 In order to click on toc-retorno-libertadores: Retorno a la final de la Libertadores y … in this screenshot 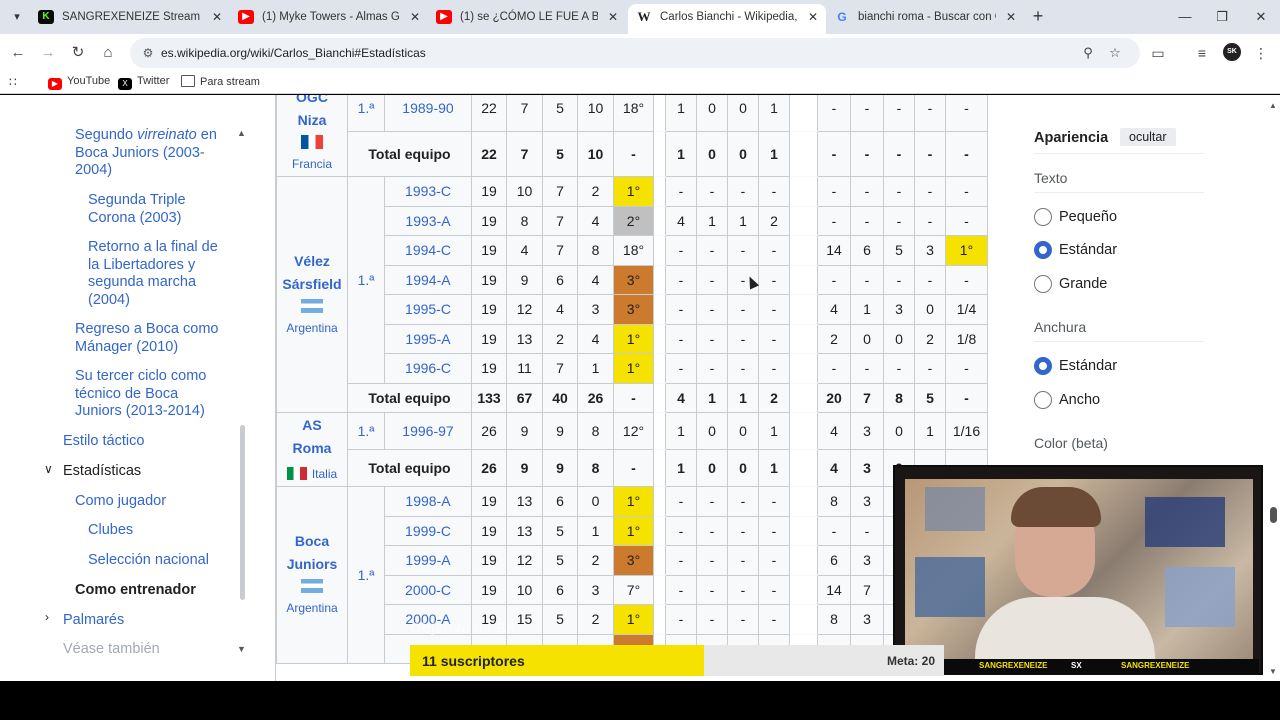, I will do `click(158, 274)`.